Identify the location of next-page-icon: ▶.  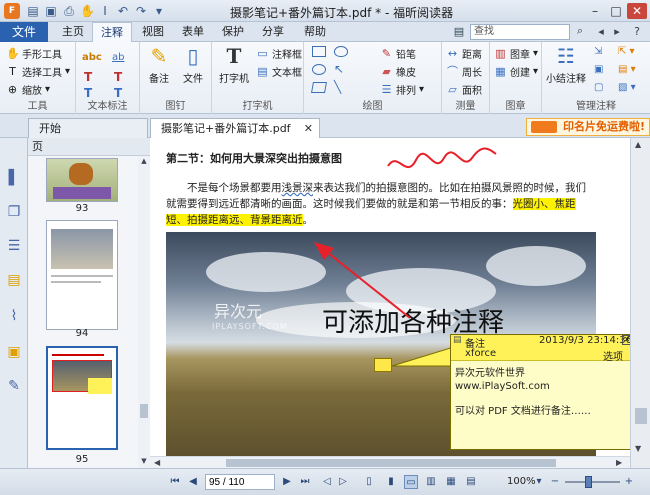
(287, 482).